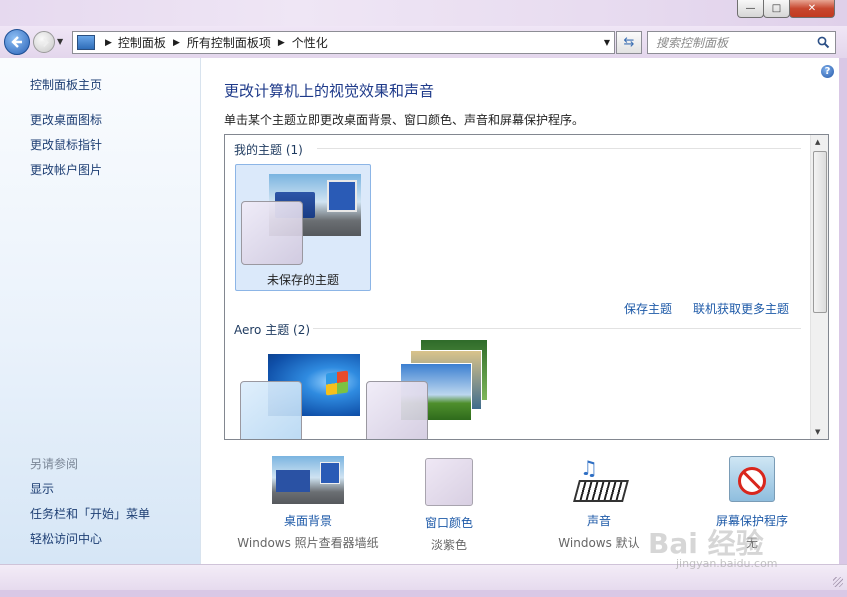 This screenshot has width=847, height=597. Describe the element at coordinates (741, 308) in the screenshot. I see `get-more-themes-link: 联机获取更多主题` at that location.